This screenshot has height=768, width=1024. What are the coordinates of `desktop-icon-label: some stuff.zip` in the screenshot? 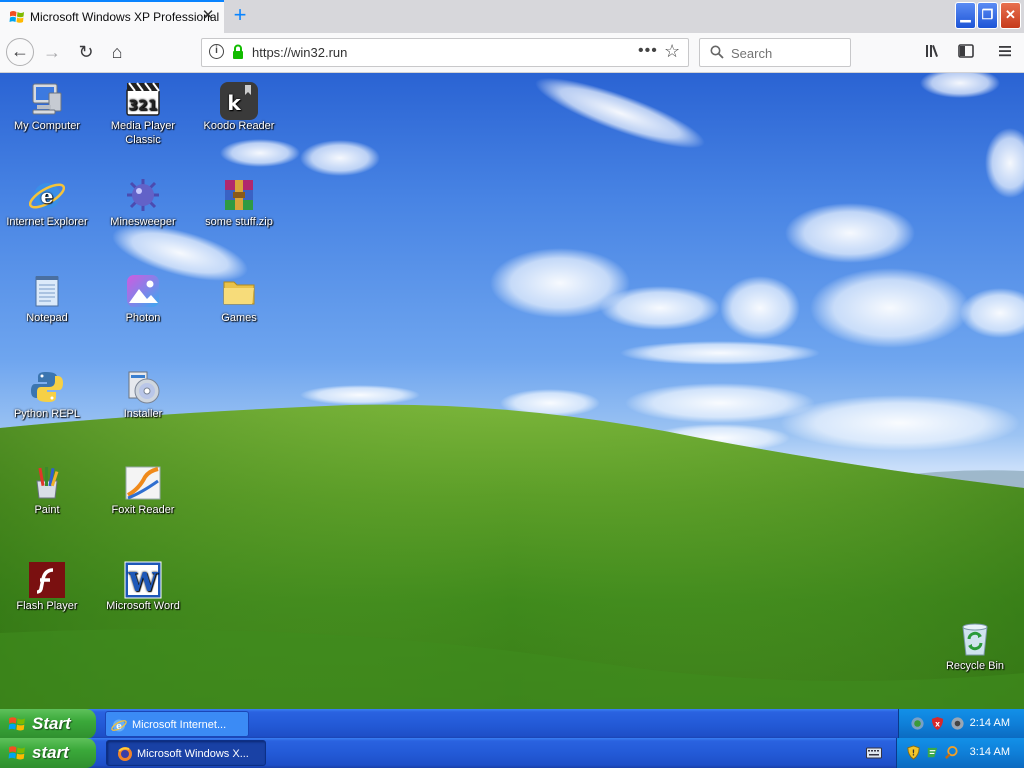 It's located at (239, 222).